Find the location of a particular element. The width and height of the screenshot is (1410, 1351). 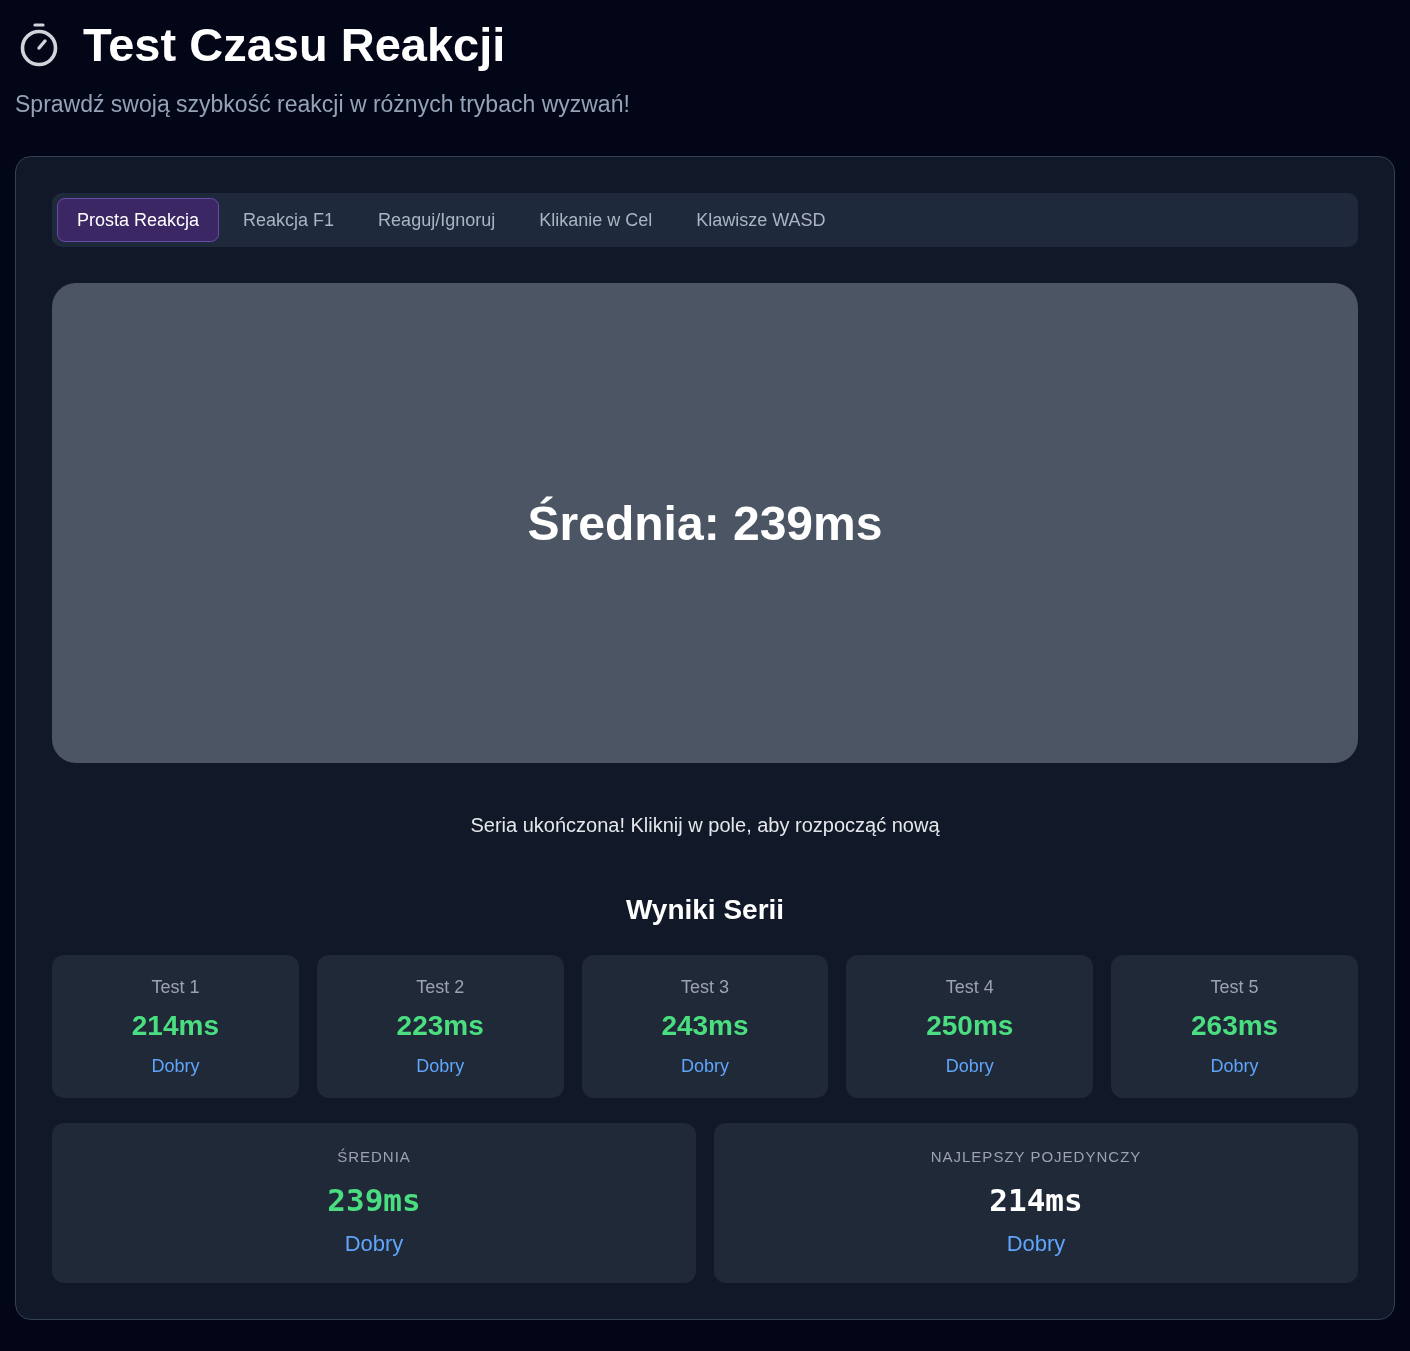

status-message: Seria ukończona! Kliknij w pole, aby rozpocząć nową is located at coordinates (705, 825).